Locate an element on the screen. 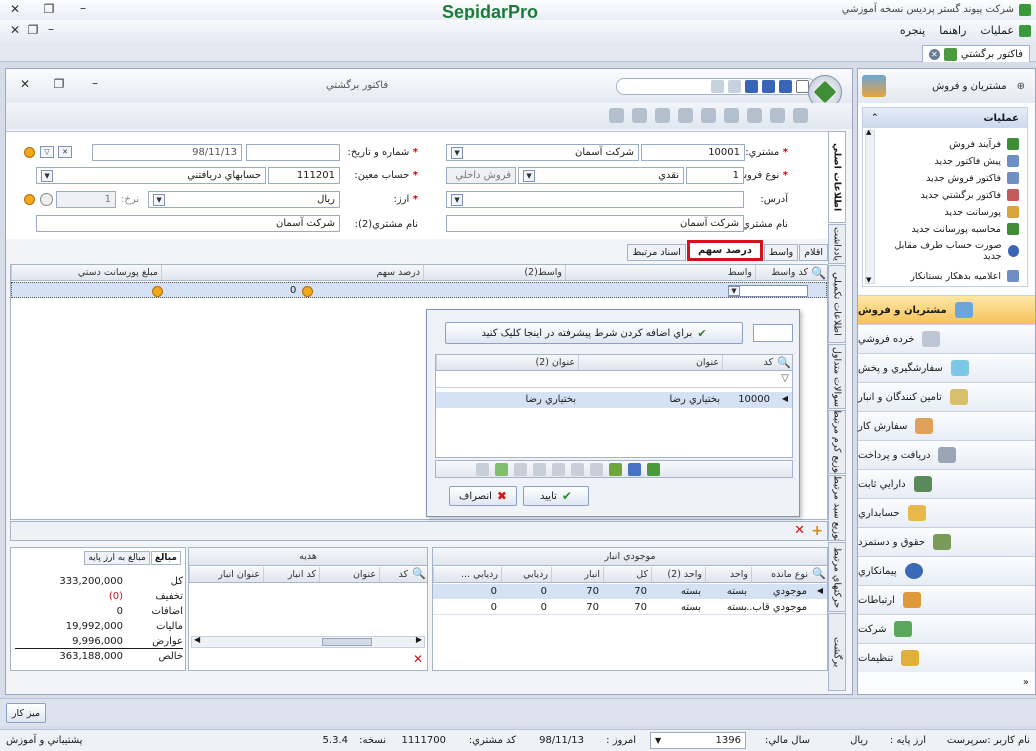 This screenshot has height=751, width=1036. op-sales-process: فرآيند فروش is located at coordinates (984, 144).